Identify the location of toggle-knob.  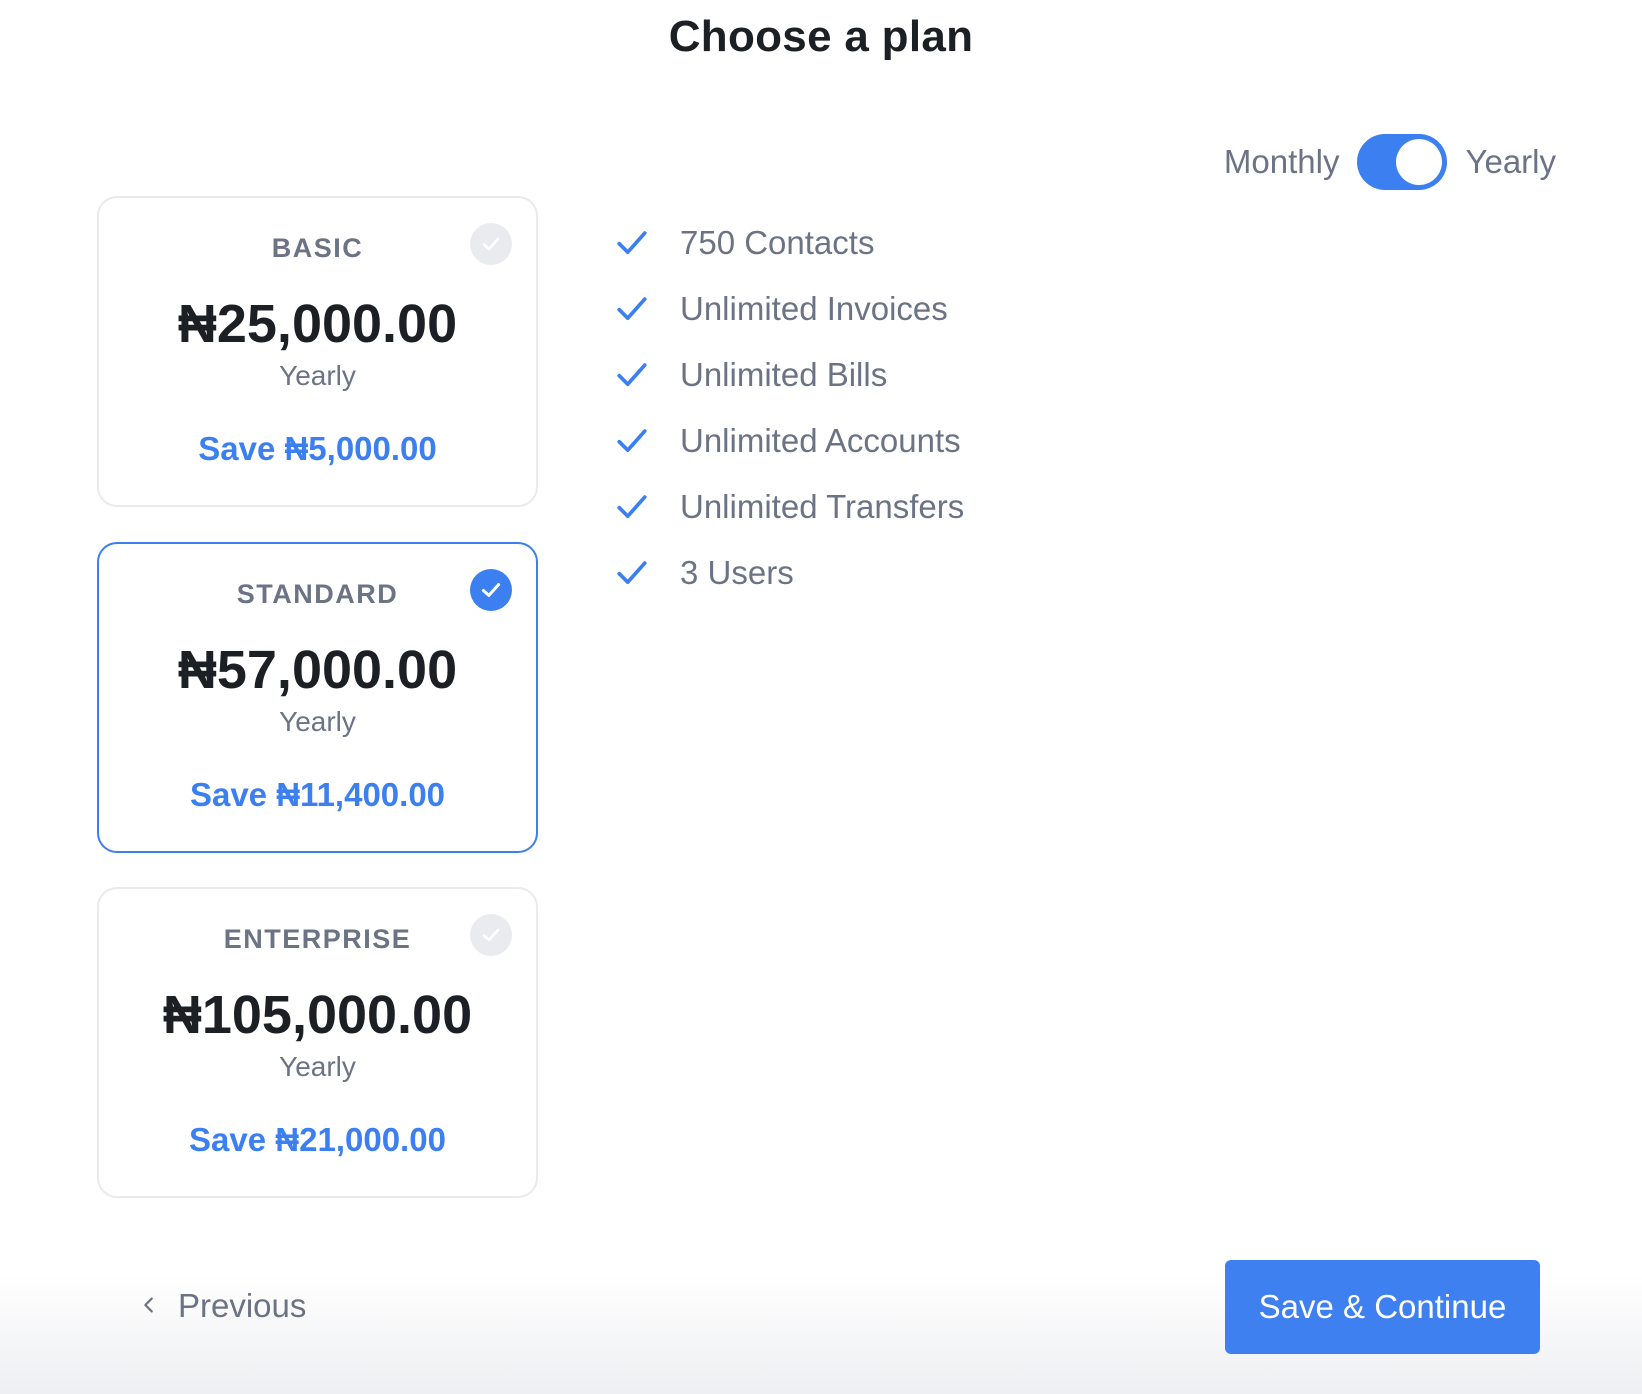
(1419, 162).